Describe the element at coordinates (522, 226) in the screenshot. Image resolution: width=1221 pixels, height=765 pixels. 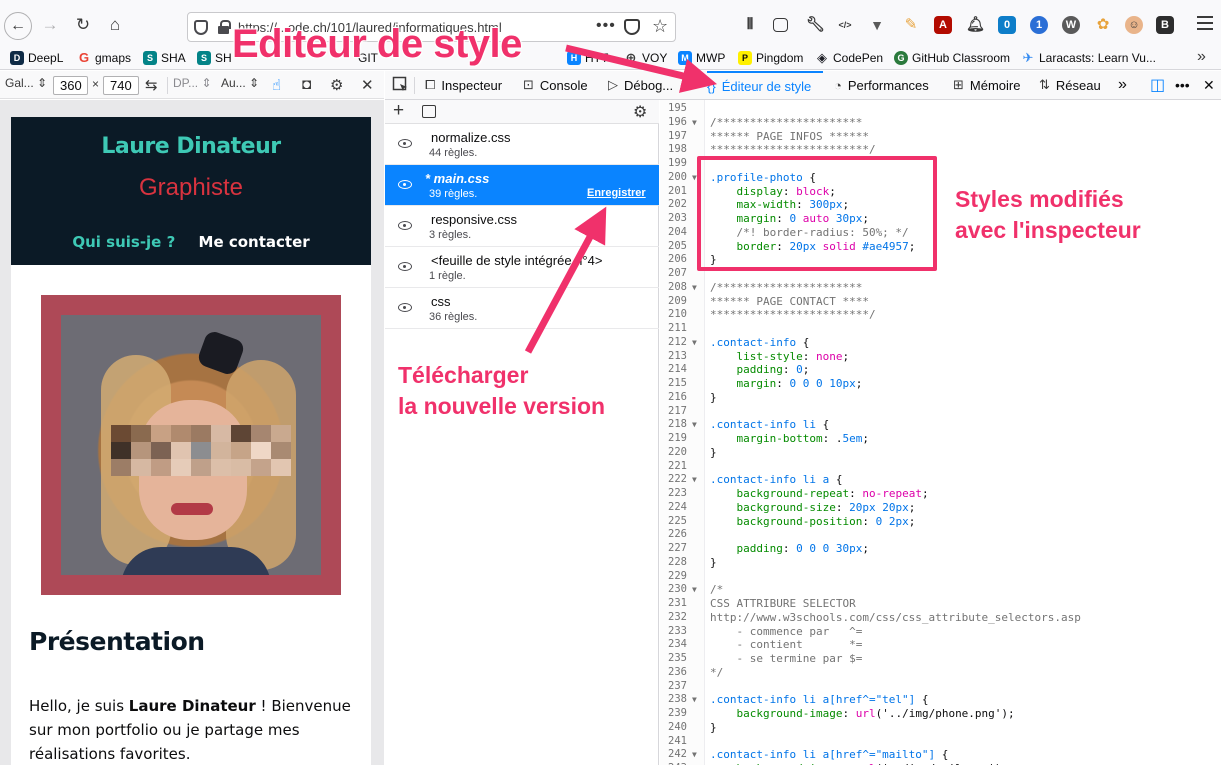
I see `stylesheet-item: responsive.css 3 règles.` at that location.